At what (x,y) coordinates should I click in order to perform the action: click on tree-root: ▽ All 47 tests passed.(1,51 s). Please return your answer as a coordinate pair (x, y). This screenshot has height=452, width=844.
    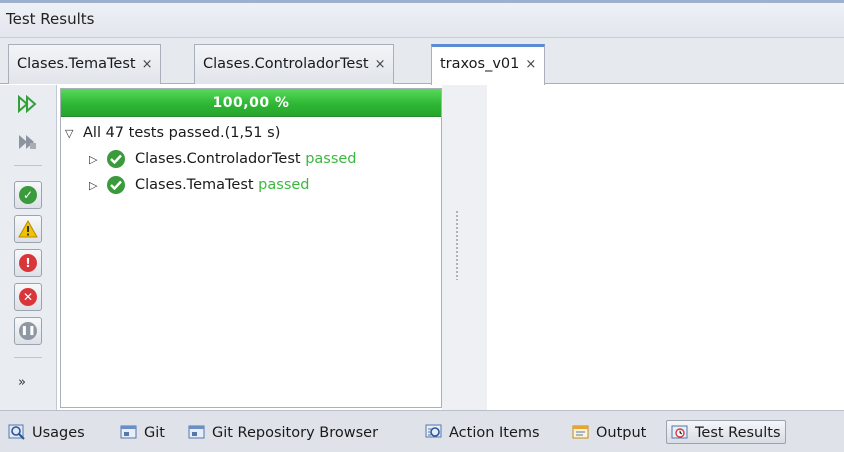
    Looking at the image, I should click on (172, 133).